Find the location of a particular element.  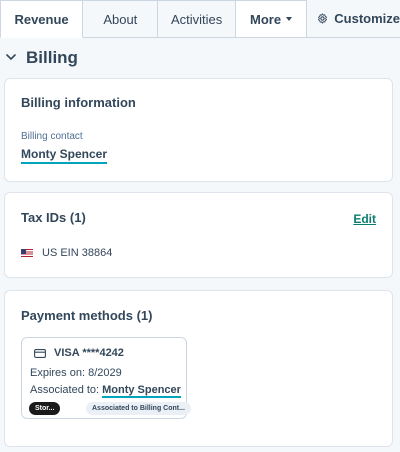

tab-activities-label: Activities is located at coordinates (196, 19).